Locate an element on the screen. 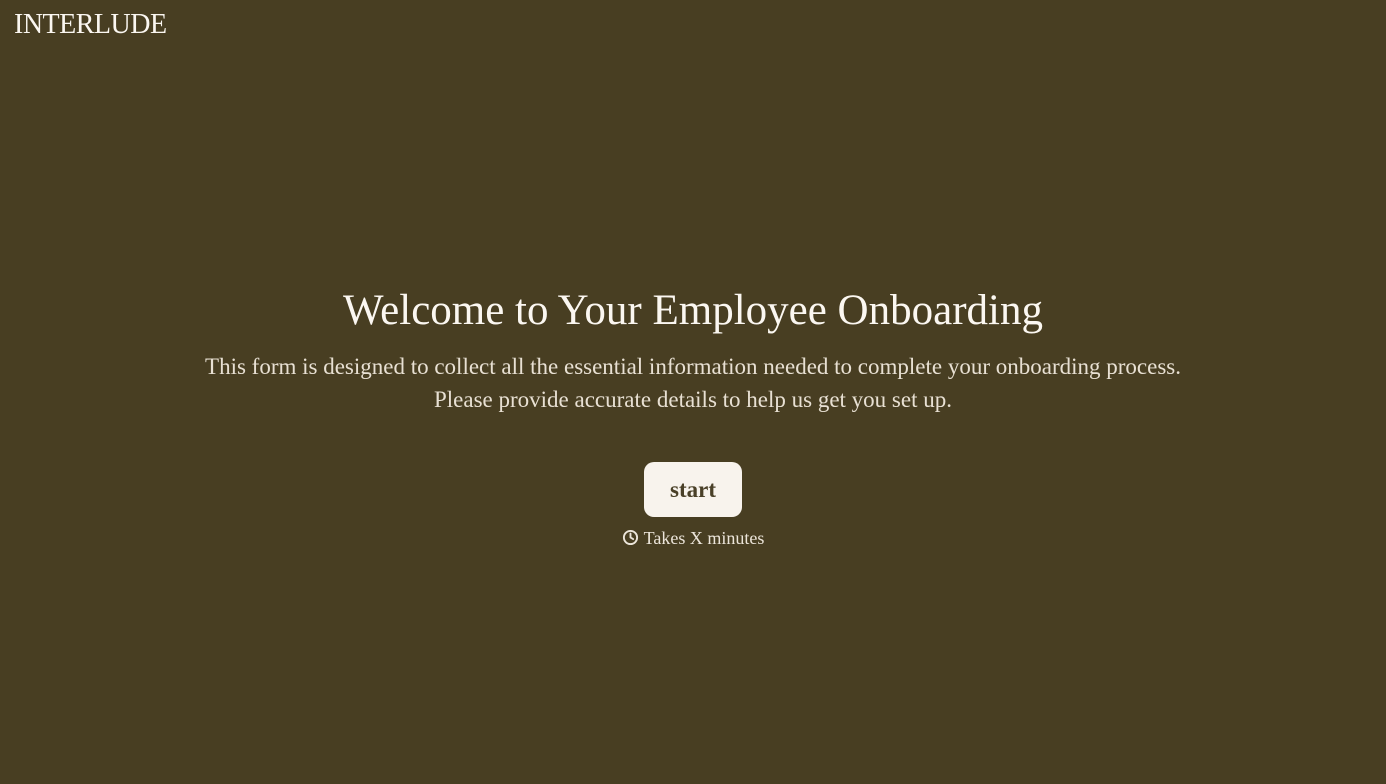 Image resolution: width=1386 pixels, height=784 pixels. duration-estimate: Takes X minutes is located at coordinates (693, 538).